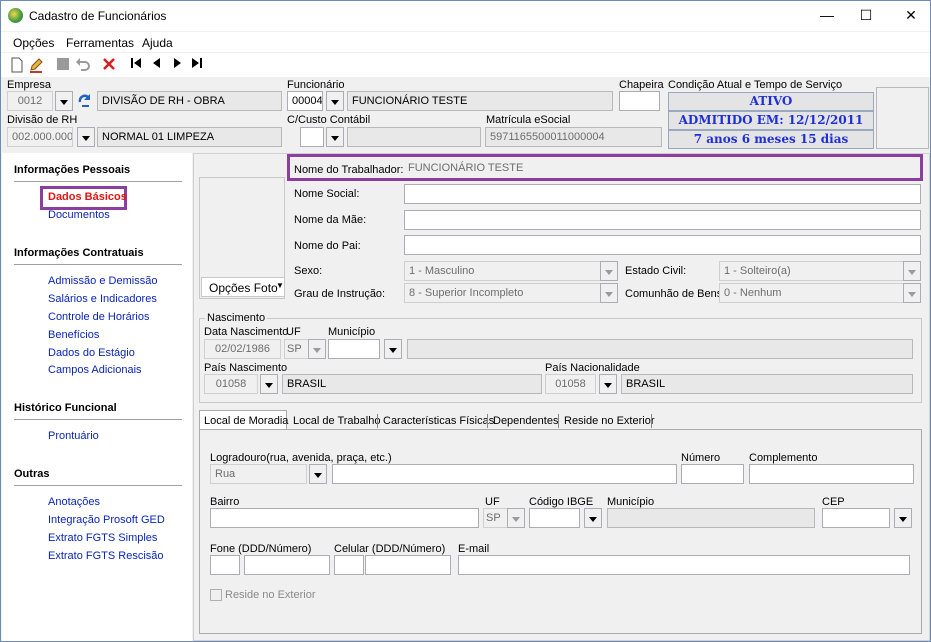  What do you see at coordinates (525, 421) in the screenshot?
I see `tab-dependentes: Dependentes` at bounding box center [525, 421].